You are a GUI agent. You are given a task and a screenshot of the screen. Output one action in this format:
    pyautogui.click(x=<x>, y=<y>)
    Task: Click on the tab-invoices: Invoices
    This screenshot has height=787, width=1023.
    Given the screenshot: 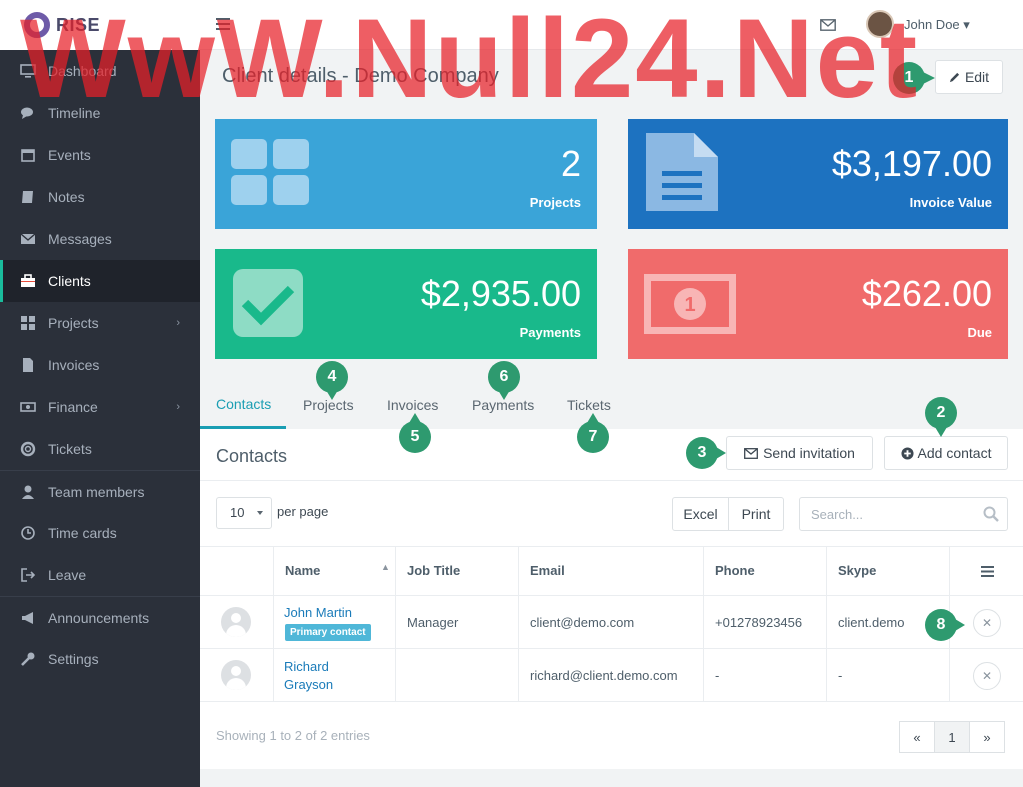 What is the action you would take?
    pyautogui.click(x=412, y=405)
    